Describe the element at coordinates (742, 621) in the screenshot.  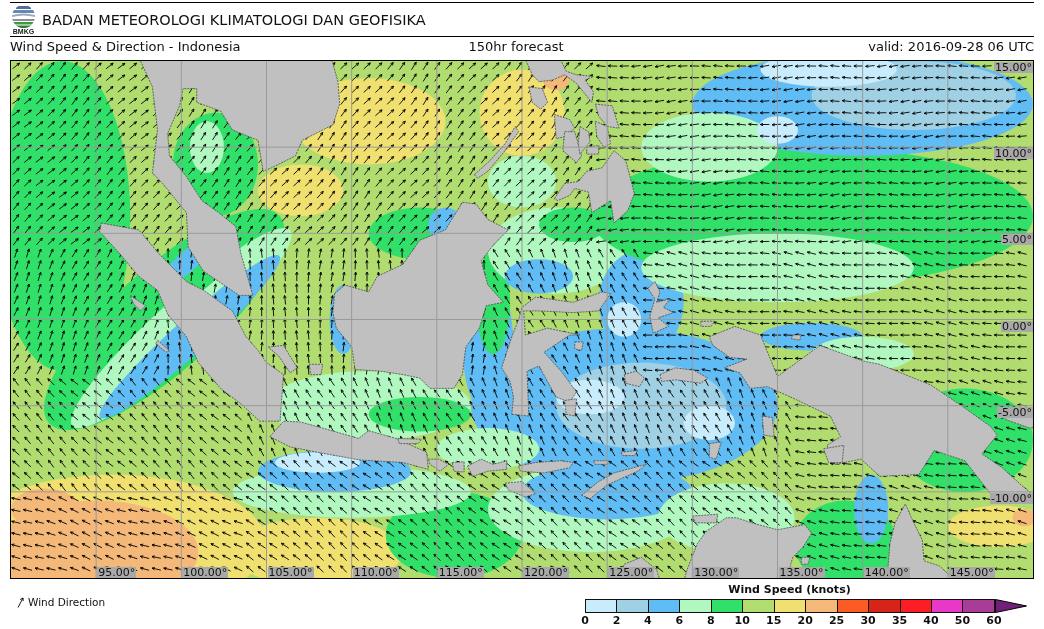
I see `scale-tick-label: 10` at that location.